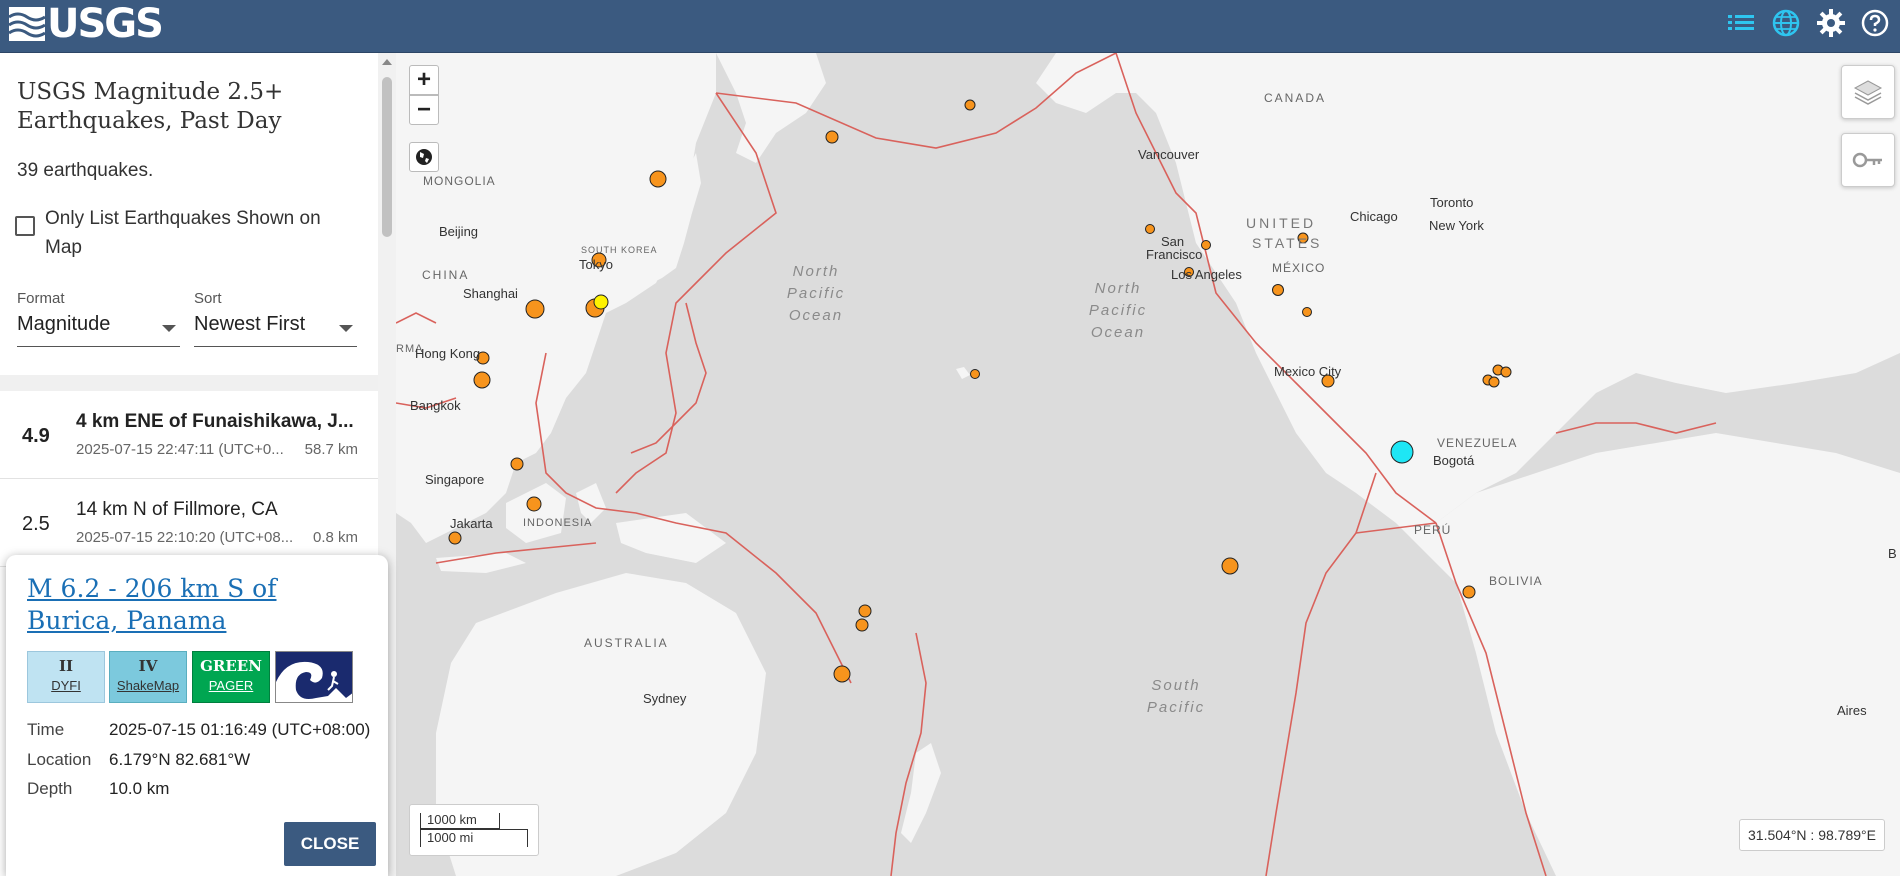  What do you see at coordinates (459, 181) in the screenshot?
I see `map-label-mongolia: MONGOLIA` at bounding box center [459, 181].